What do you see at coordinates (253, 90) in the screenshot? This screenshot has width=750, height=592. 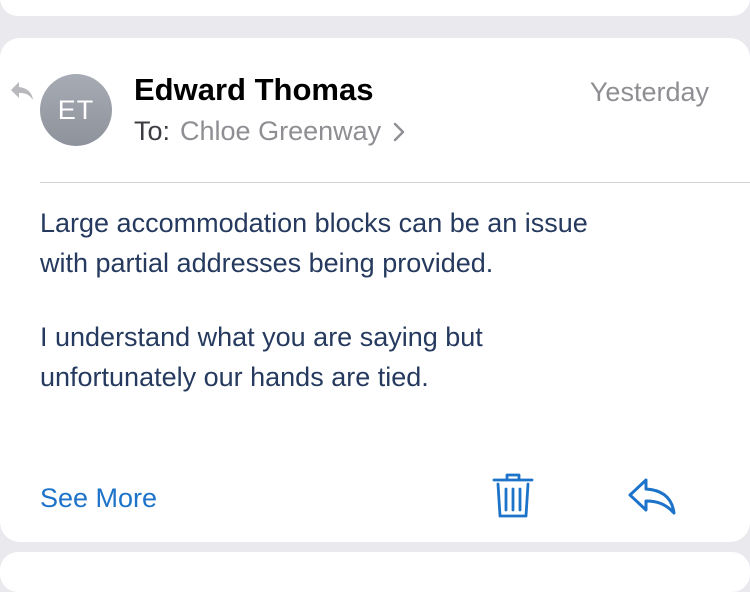 I see `sender-name: Edward Thomas` at bounding box center [253, 90].